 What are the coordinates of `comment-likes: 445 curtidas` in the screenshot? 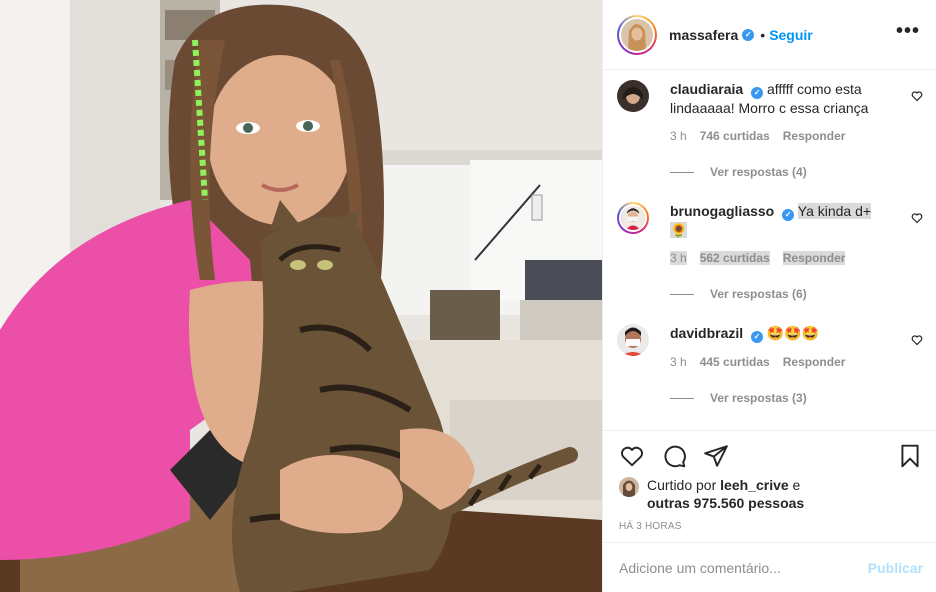 It's located at (735, 362).